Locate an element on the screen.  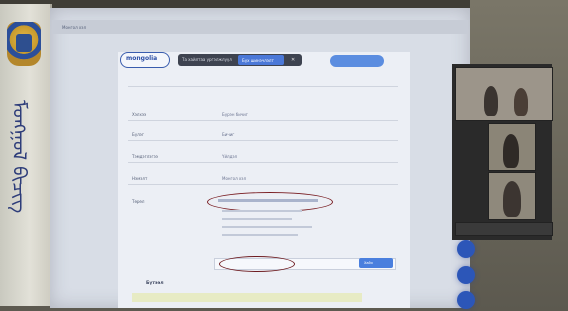
radio-option-selected is located at coordinates (268, 200).